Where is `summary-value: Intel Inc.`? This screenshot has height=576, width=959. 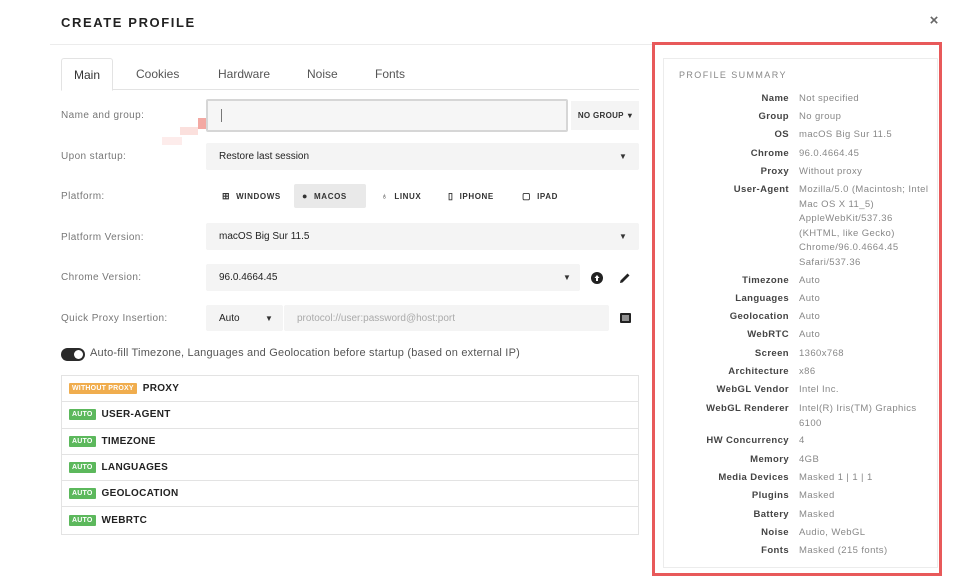 summary-value: Intel Inc. is located at coordinates (819, 389).